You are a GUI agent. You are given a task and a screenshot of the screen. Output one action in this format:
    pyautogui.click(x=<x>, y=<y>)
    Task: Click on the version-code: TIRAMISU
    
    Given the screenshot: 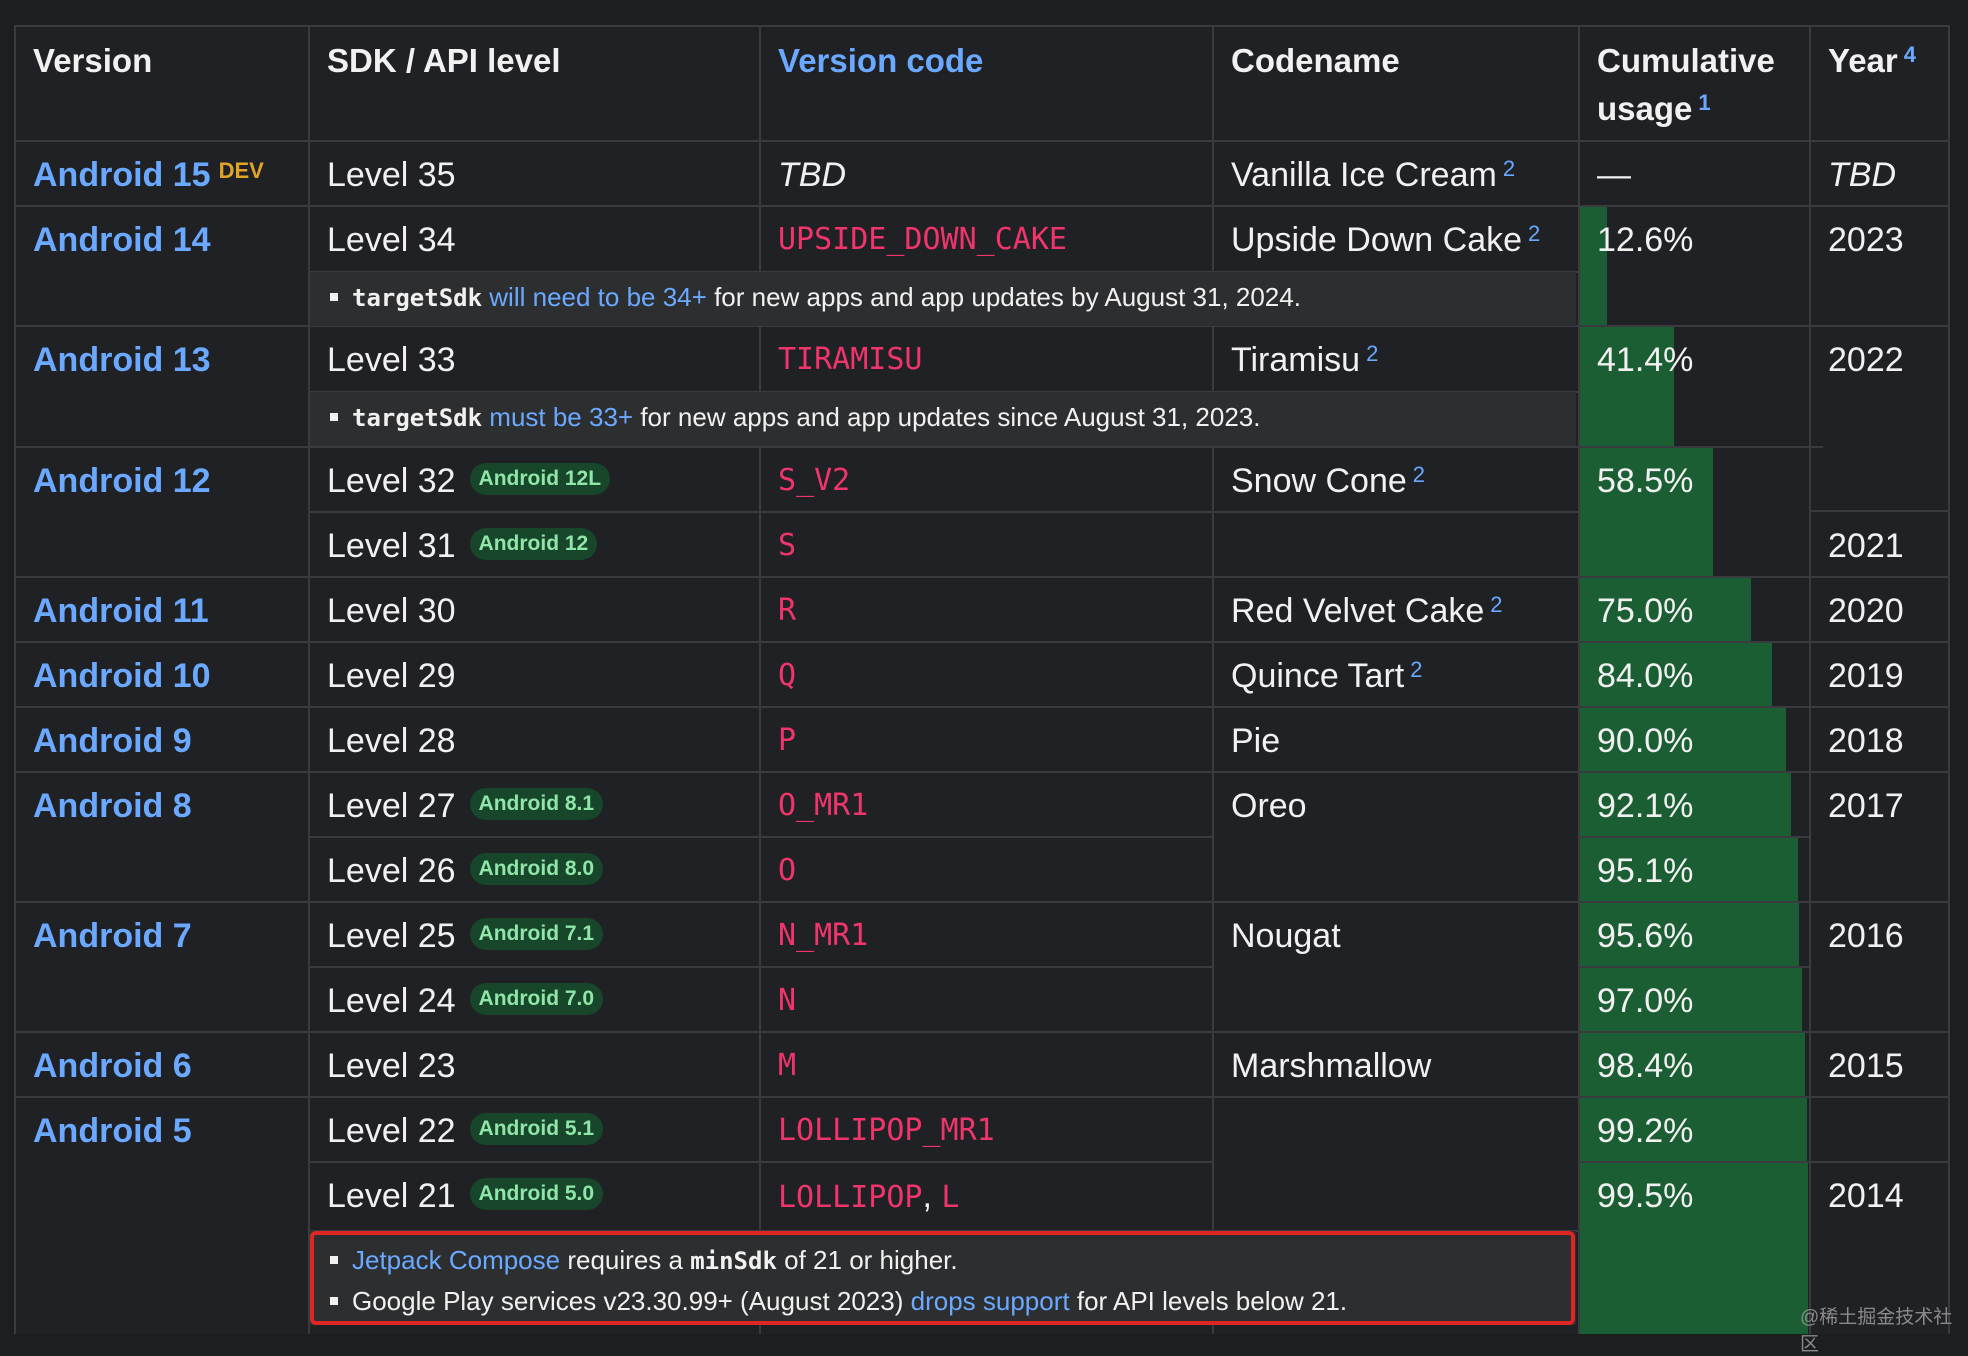 What is the action you would take?
    pyautogui.click(x=850, y=353)
    